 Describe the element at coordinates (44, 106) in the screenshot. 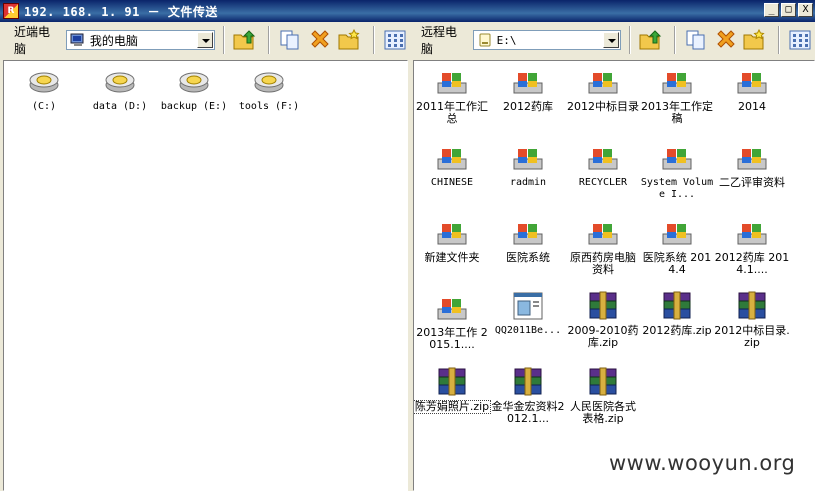

I see `drive-label: (C:)` at that location.